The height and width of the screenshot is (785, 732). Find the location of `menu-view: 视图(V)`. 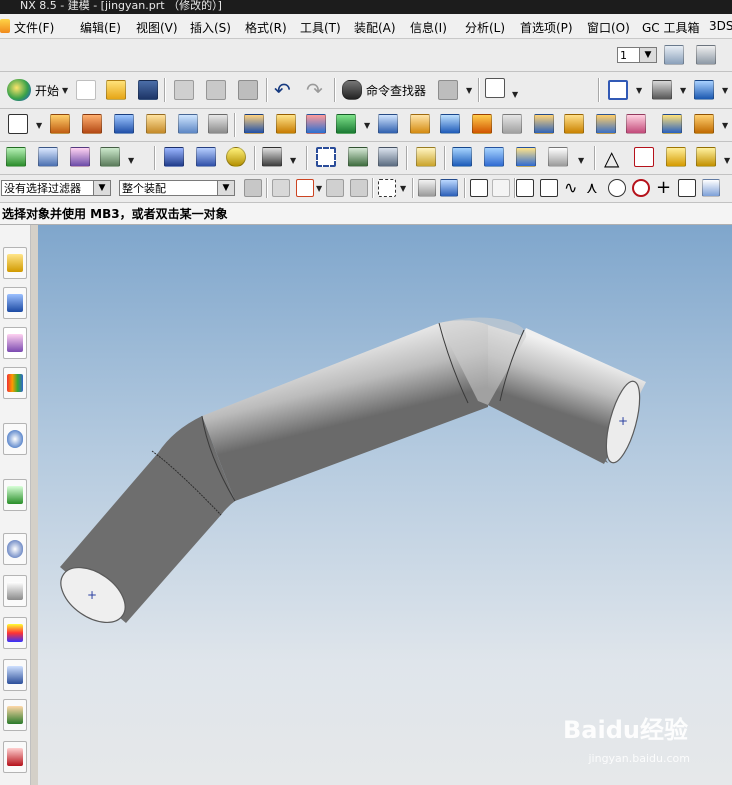

menu-view: 视图(V) is located at coordinates (157, 27).